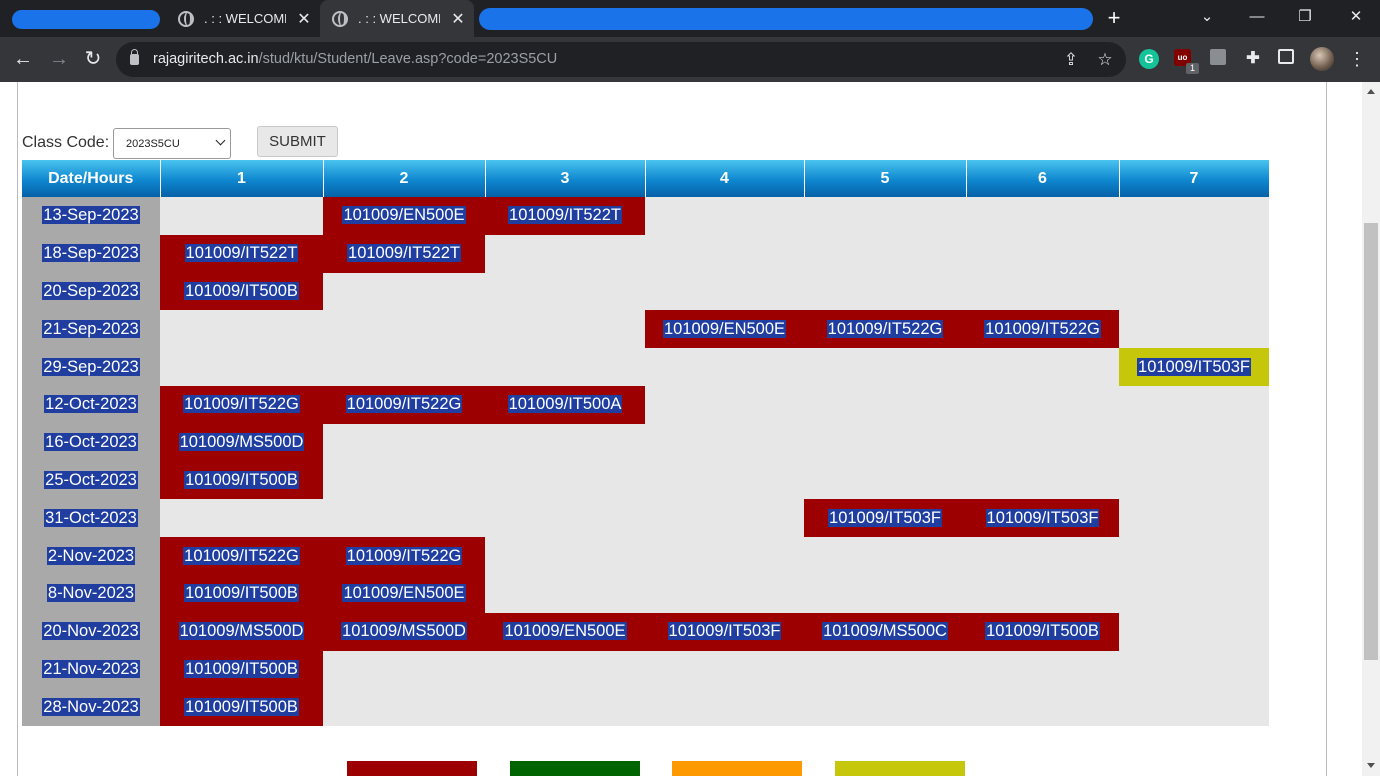 This screenshot has width=1380, height=776. Describe the element at coordinates (1371, 91) in the screenshot. I see `scroll-up-arrow-icon` at that location.